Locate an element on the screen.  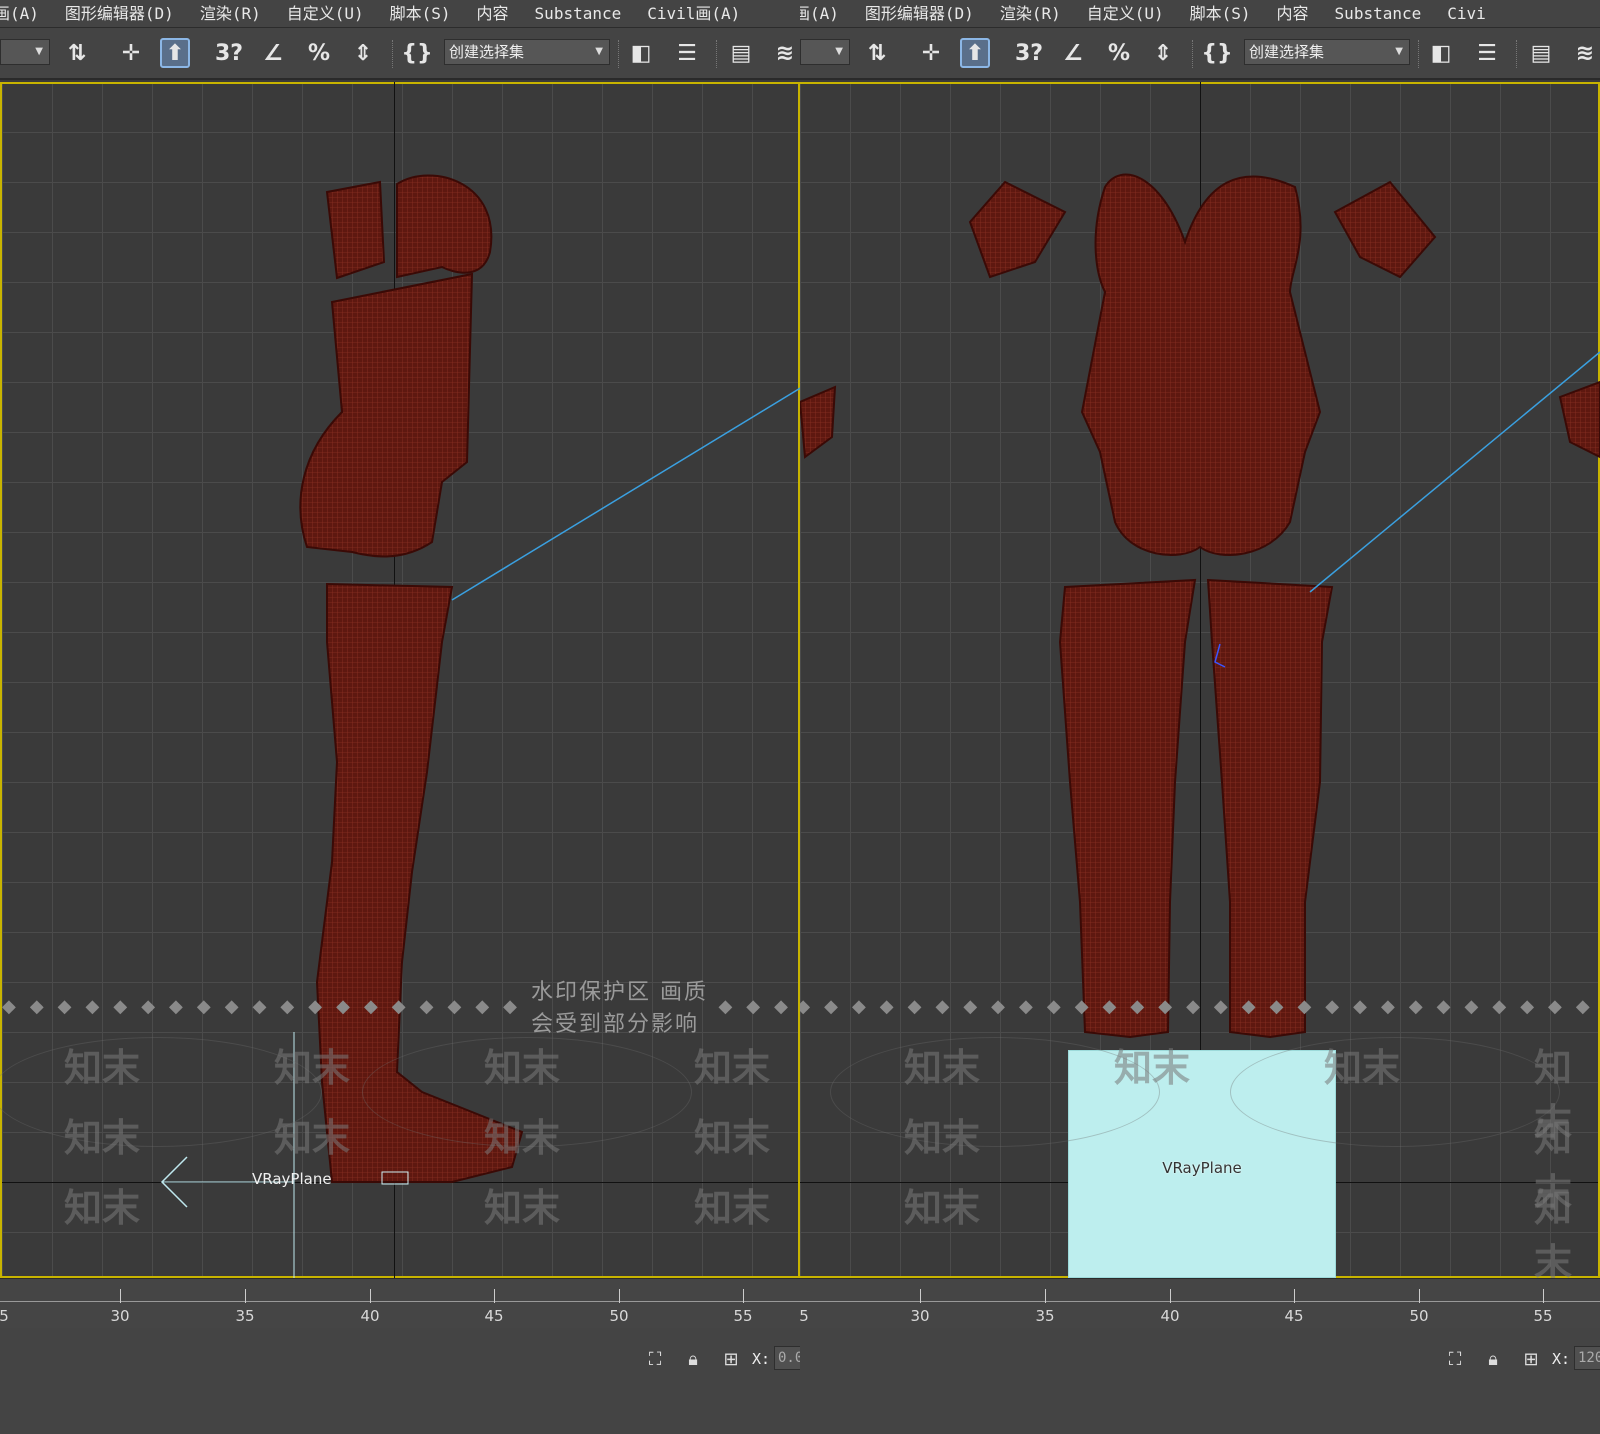
status-bar: ⛶ 🔒︎ ⊞ X: 120 is located at coordinates (1200, 1381).